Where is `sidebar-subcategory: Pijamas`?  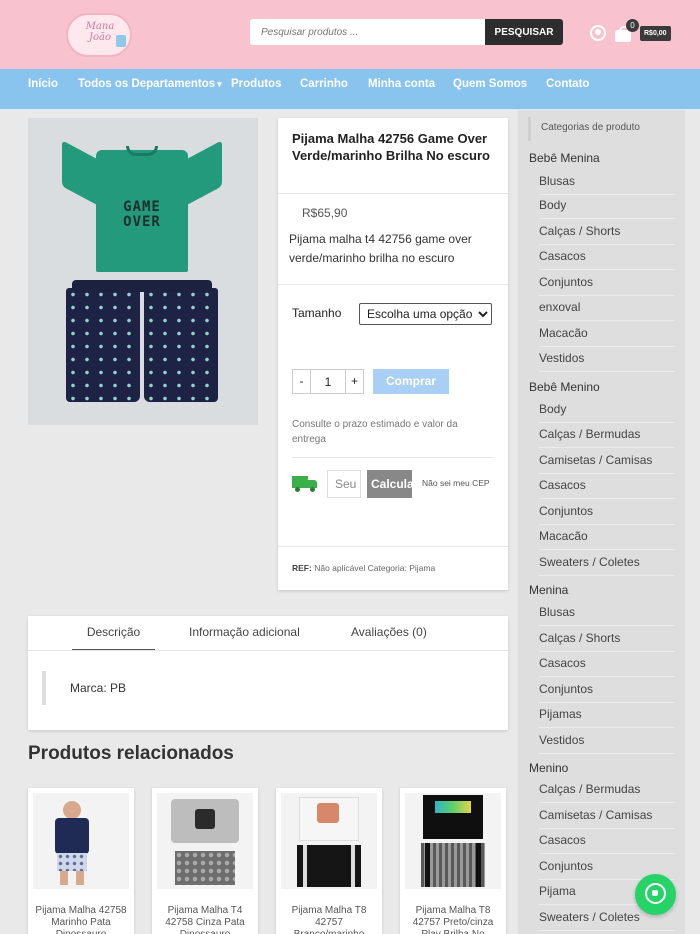
sidebar-subcategory: Pijamas is located at coordinates (607, 717).